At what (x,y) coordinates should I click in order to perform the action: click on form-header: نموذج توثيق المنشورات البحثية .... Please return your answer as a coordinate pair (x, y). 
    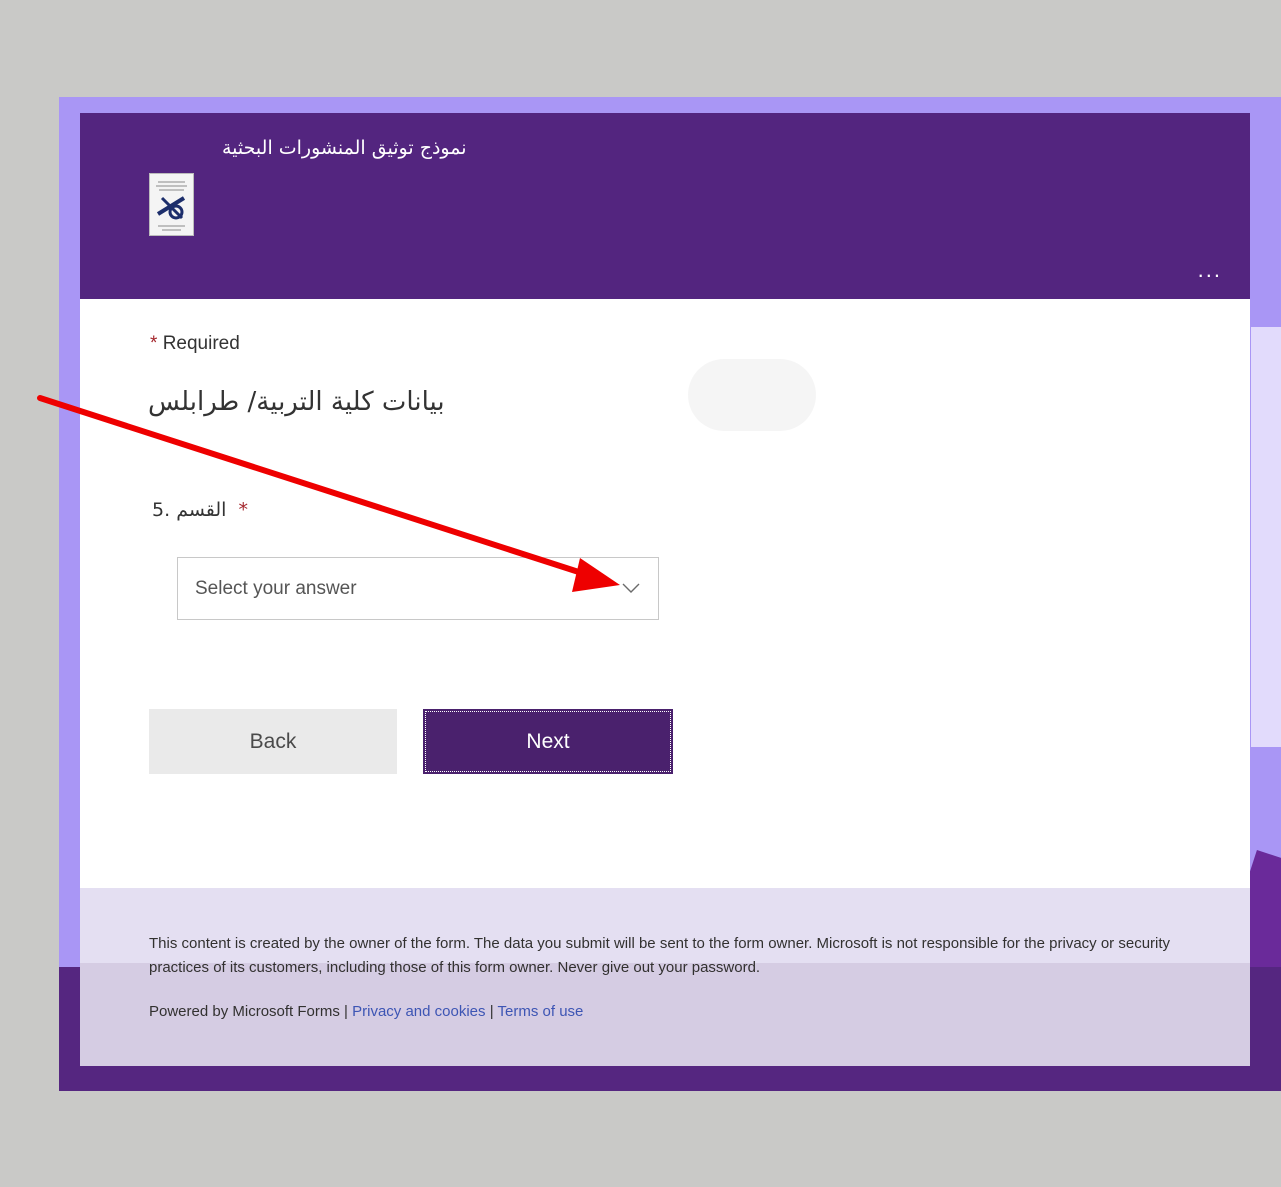
    Looking at the image, I should click on (665, 206).